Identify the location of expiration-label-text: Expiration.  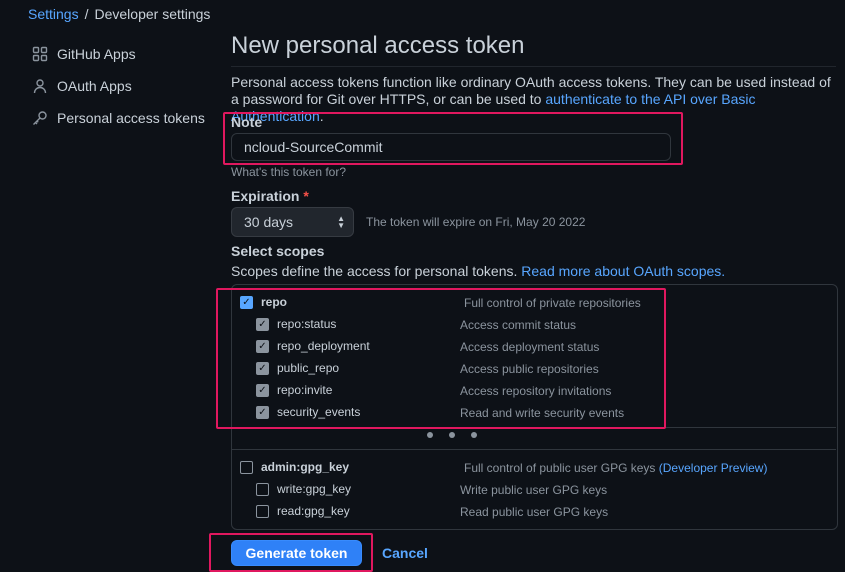
(265, 196).